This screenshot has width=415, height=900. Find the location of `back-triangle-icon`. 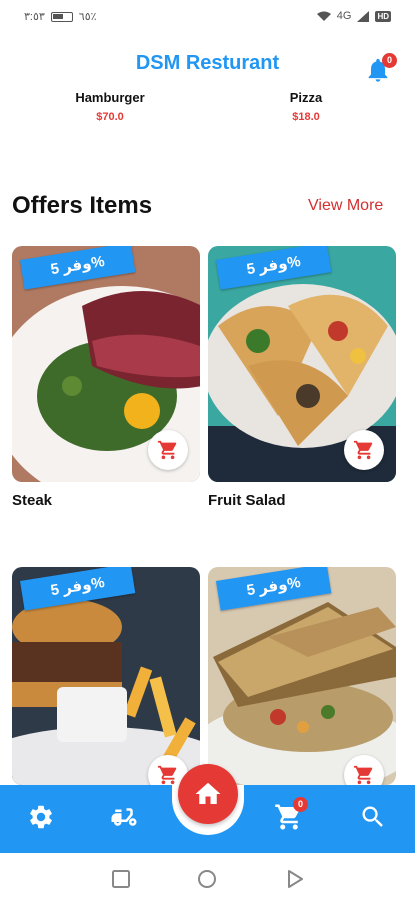

back-triangle-icon is located at coordinates (295, 879).